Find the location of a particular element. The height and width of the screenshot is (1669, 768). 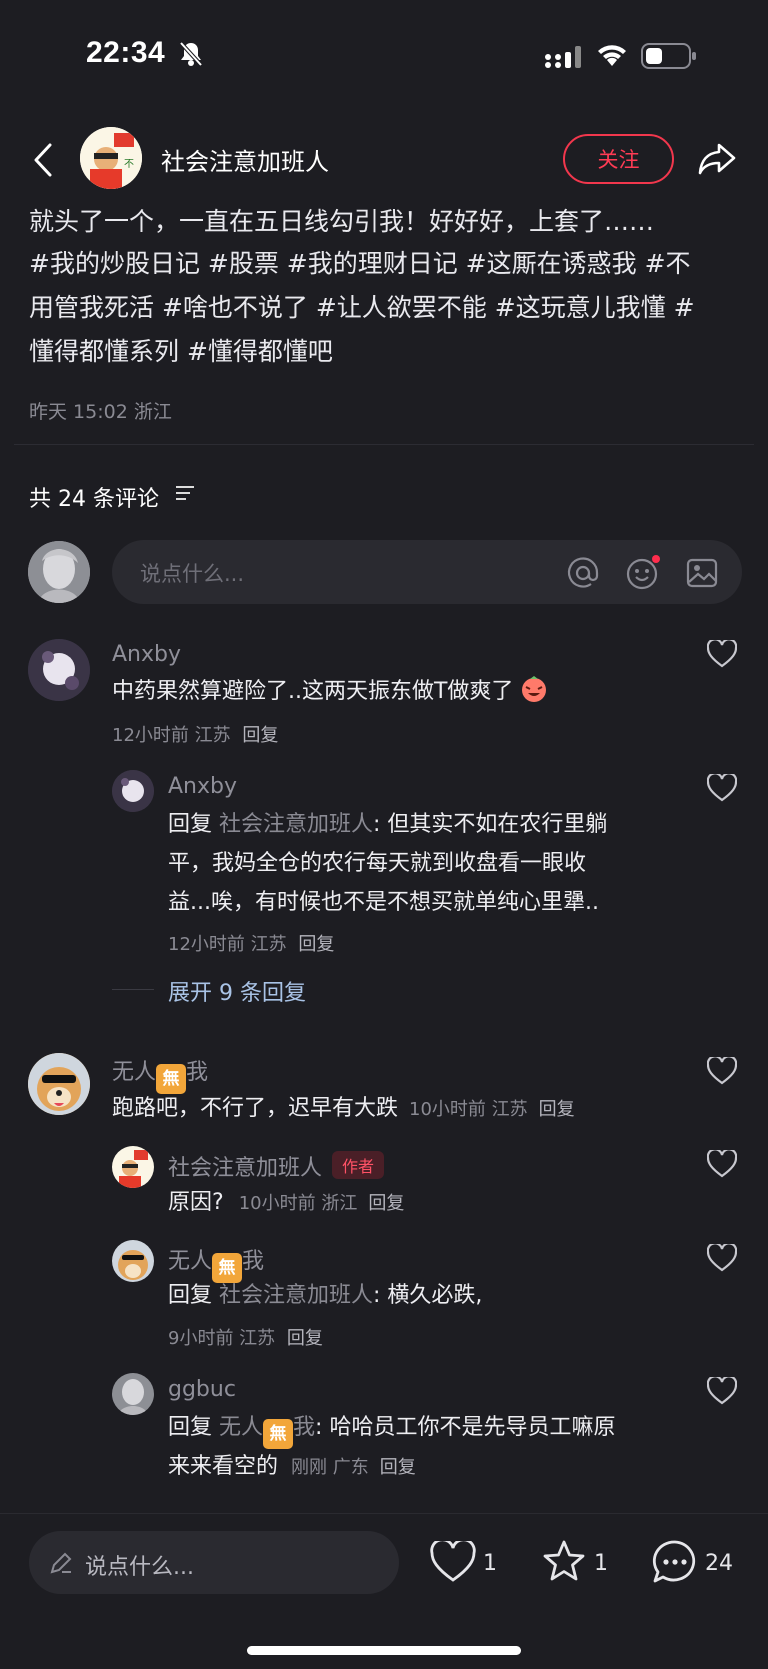

reply-meta: 9小时前 江苏 回复 is located at coordinates (245, 1337).